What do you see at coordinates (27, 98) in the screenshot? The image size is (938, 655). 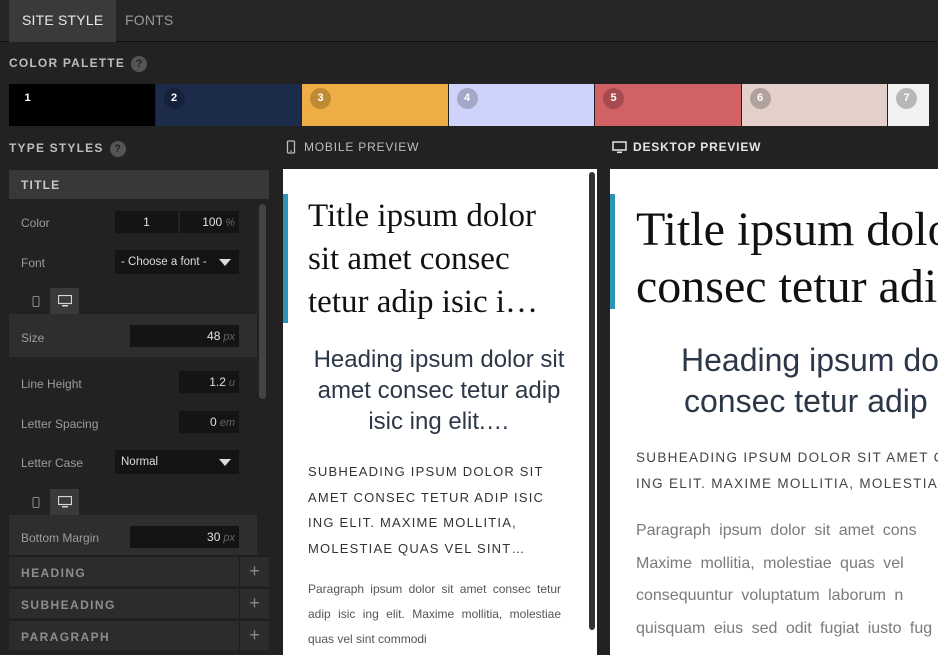 I see `swatch-number: 1` at bounding box center [27, 98].